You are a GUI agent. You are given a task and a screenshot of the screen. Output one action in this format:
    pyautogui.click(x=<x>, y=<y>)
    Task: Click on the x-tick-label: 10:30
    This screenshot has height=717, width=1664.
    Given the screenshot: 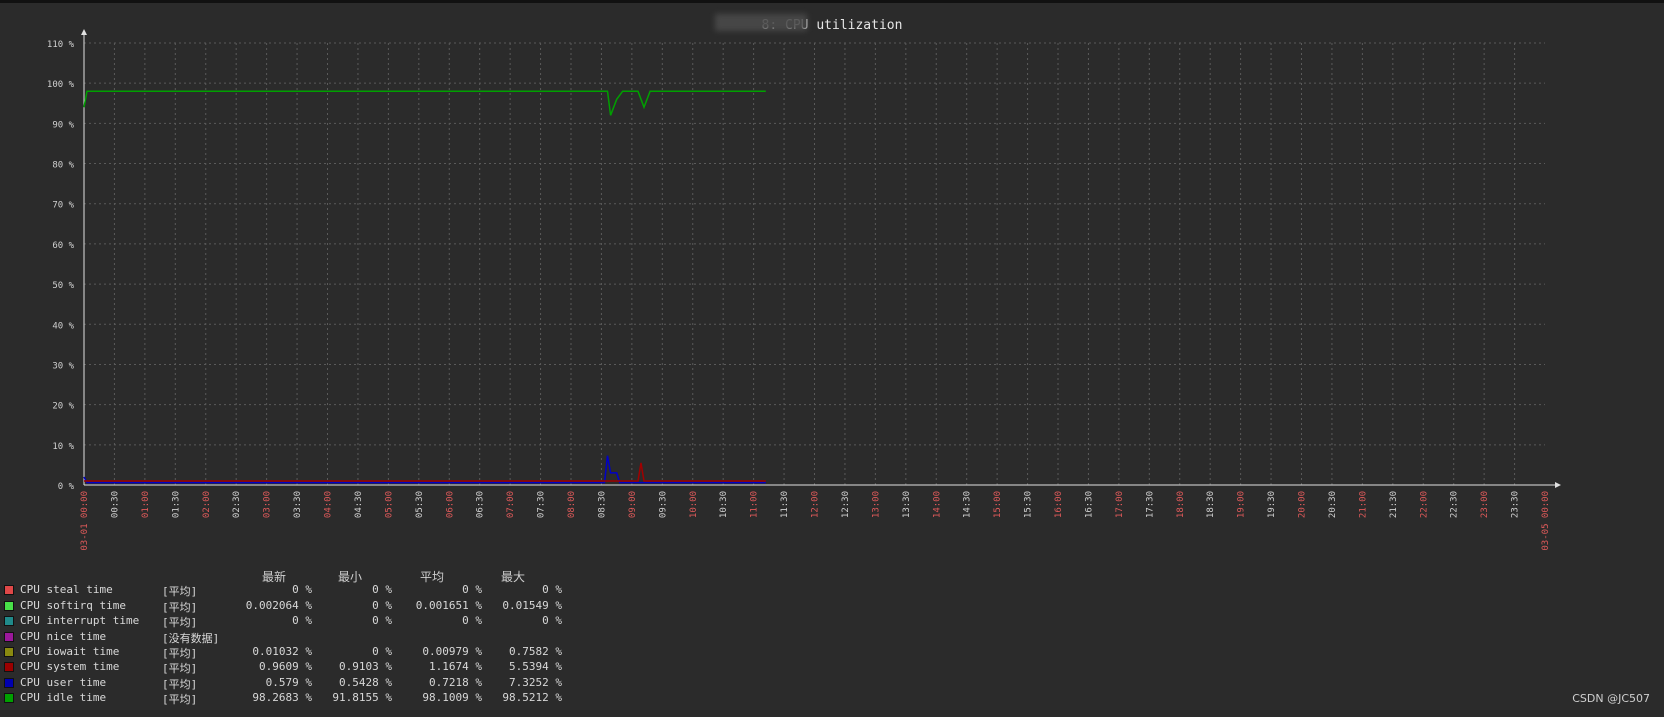 What is the action you would take?
    pyautogui.click(x=724, y=504)
    